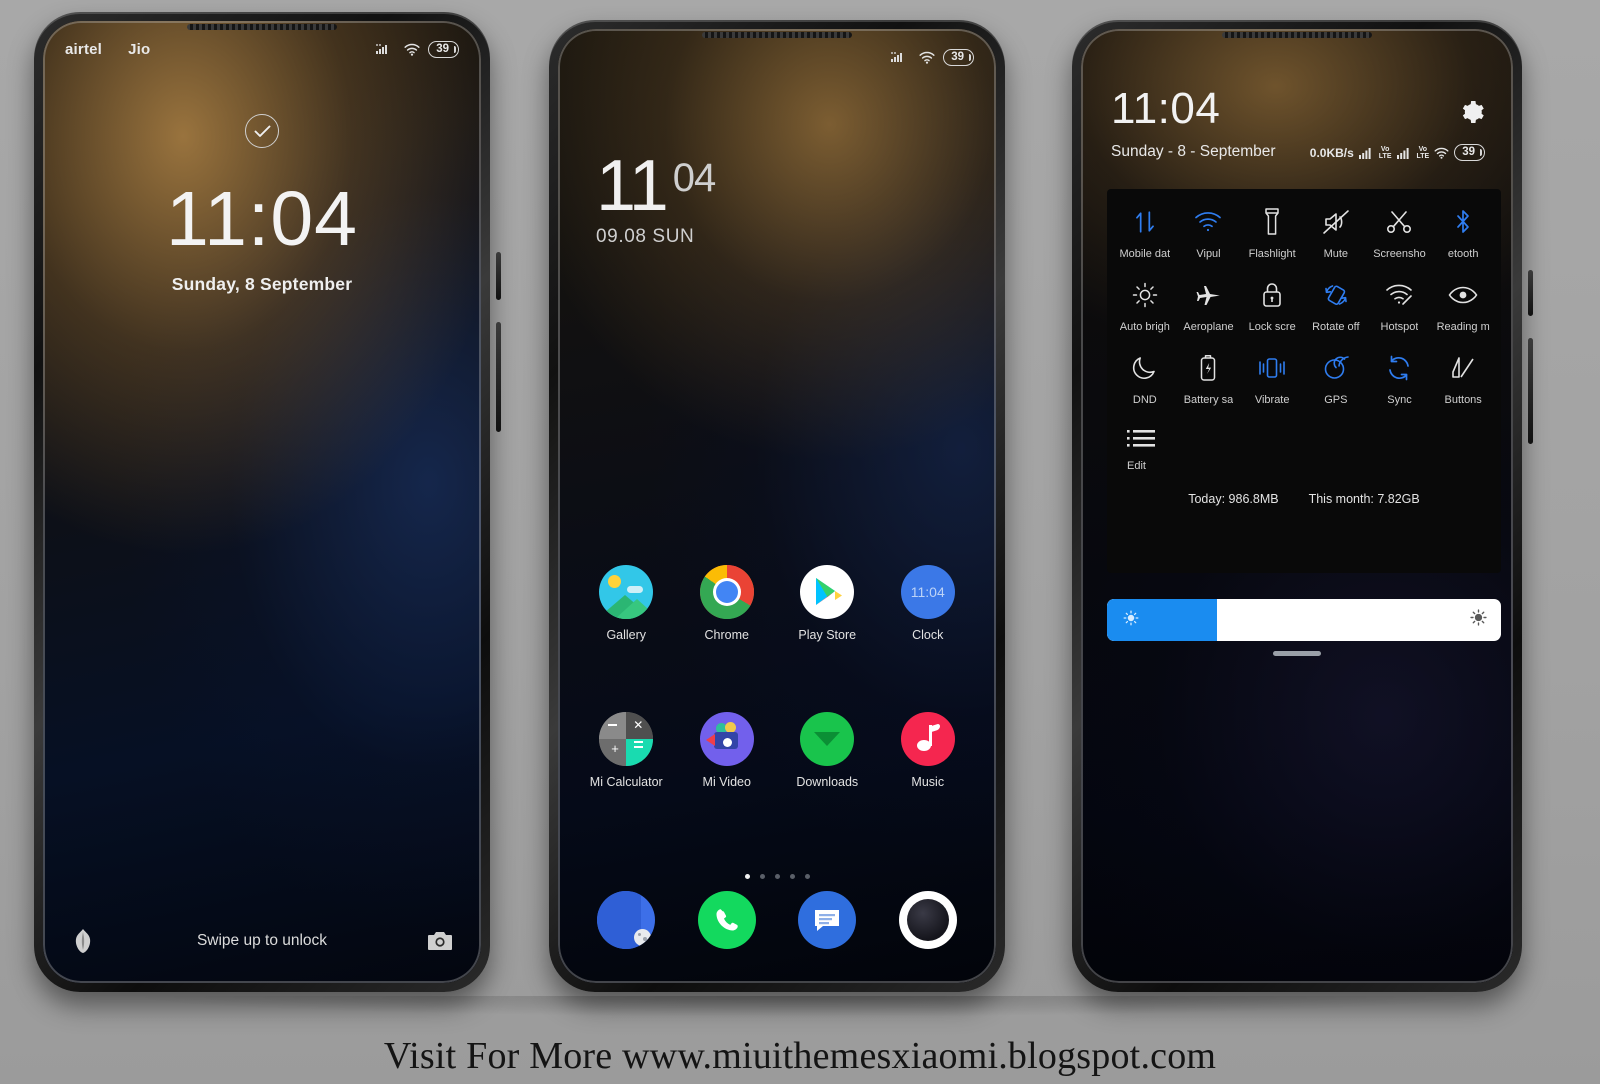 The image size is (1600, 1084). I want to click on browser-icon, so click(626, 920).